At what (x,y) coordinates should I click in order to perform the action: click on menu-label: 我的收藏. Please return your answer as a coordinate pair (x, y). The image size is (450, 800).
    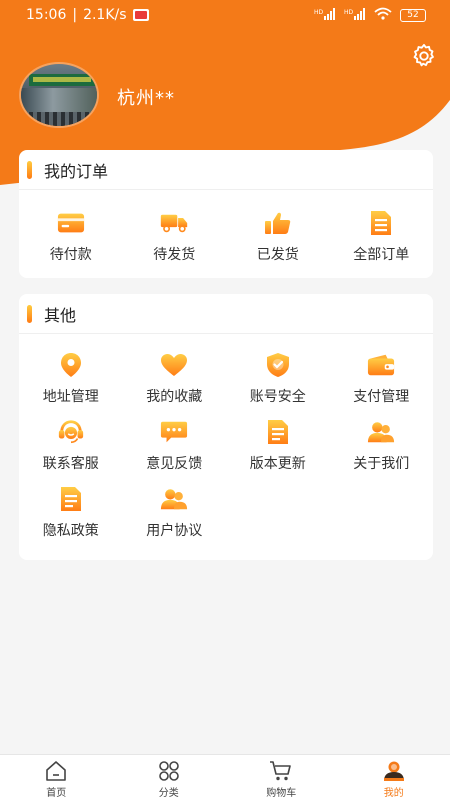
    Looking at the image, I should click on (174, 397).